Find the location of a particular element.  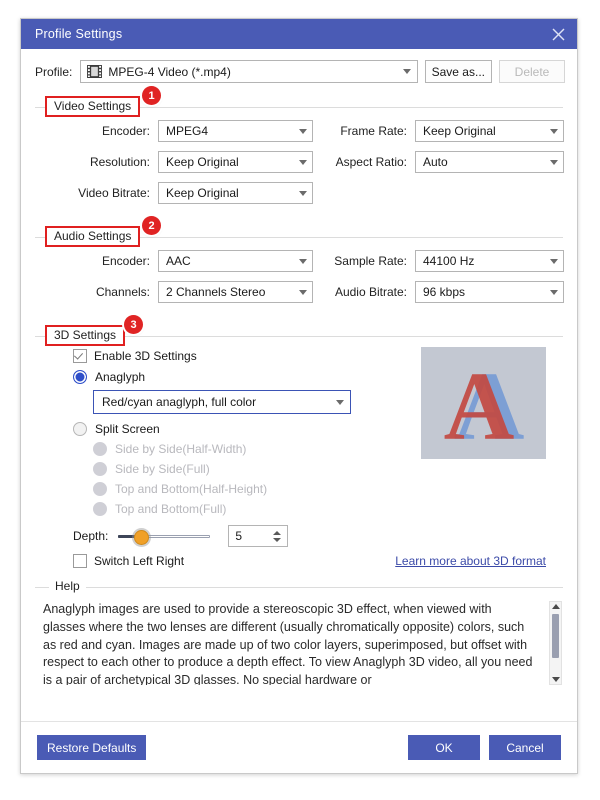

switch-left-right-label: Switch Left Right is located at coordinates (139, 561).